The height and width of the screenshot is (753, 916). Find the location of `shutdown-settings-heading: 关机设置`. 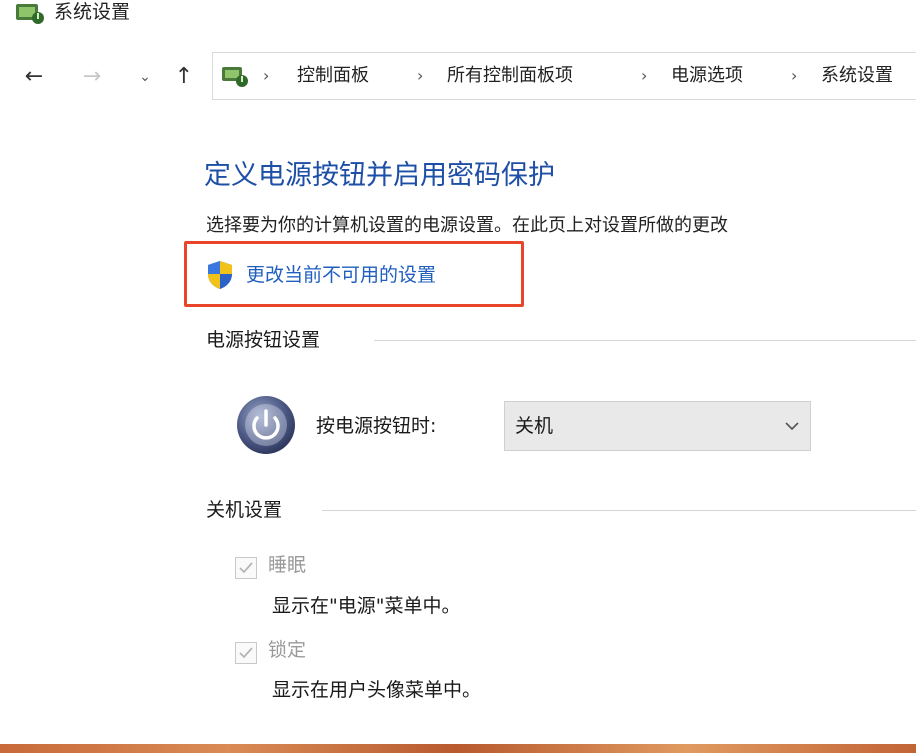

shutdown-settings-heading: 关机设置 is located at coordinates (244, 510).